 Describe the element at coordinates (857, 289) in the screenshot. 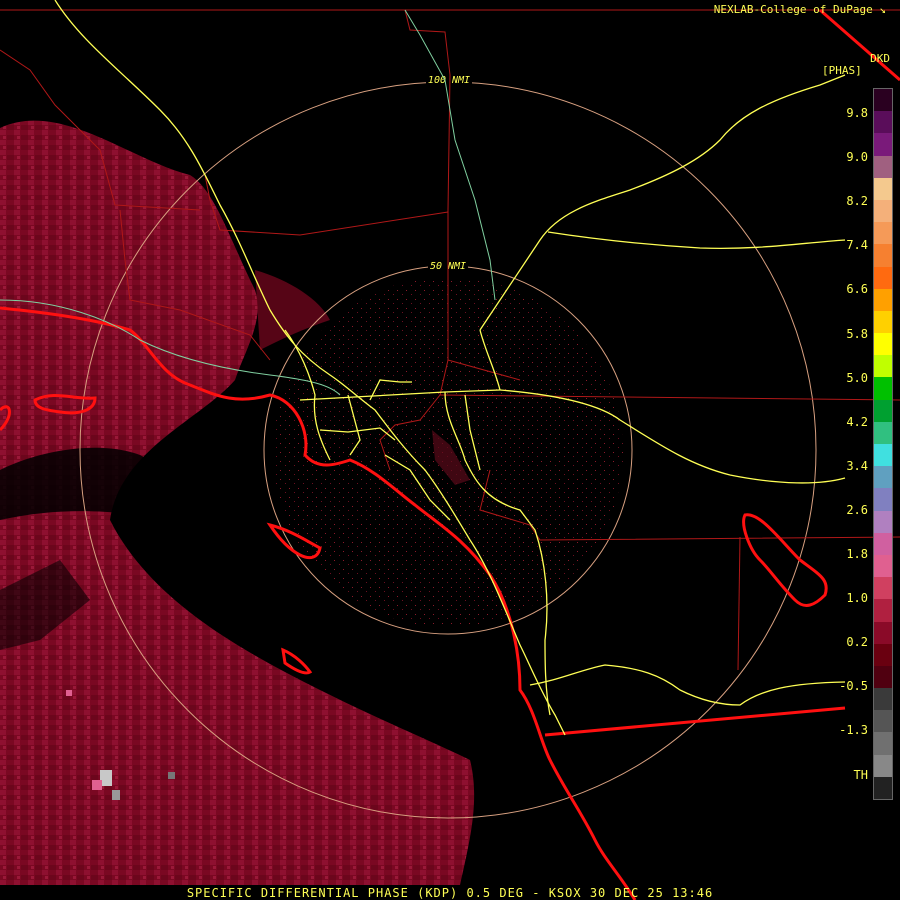

I see `color-scale-tick-label: 6.6` at that location.